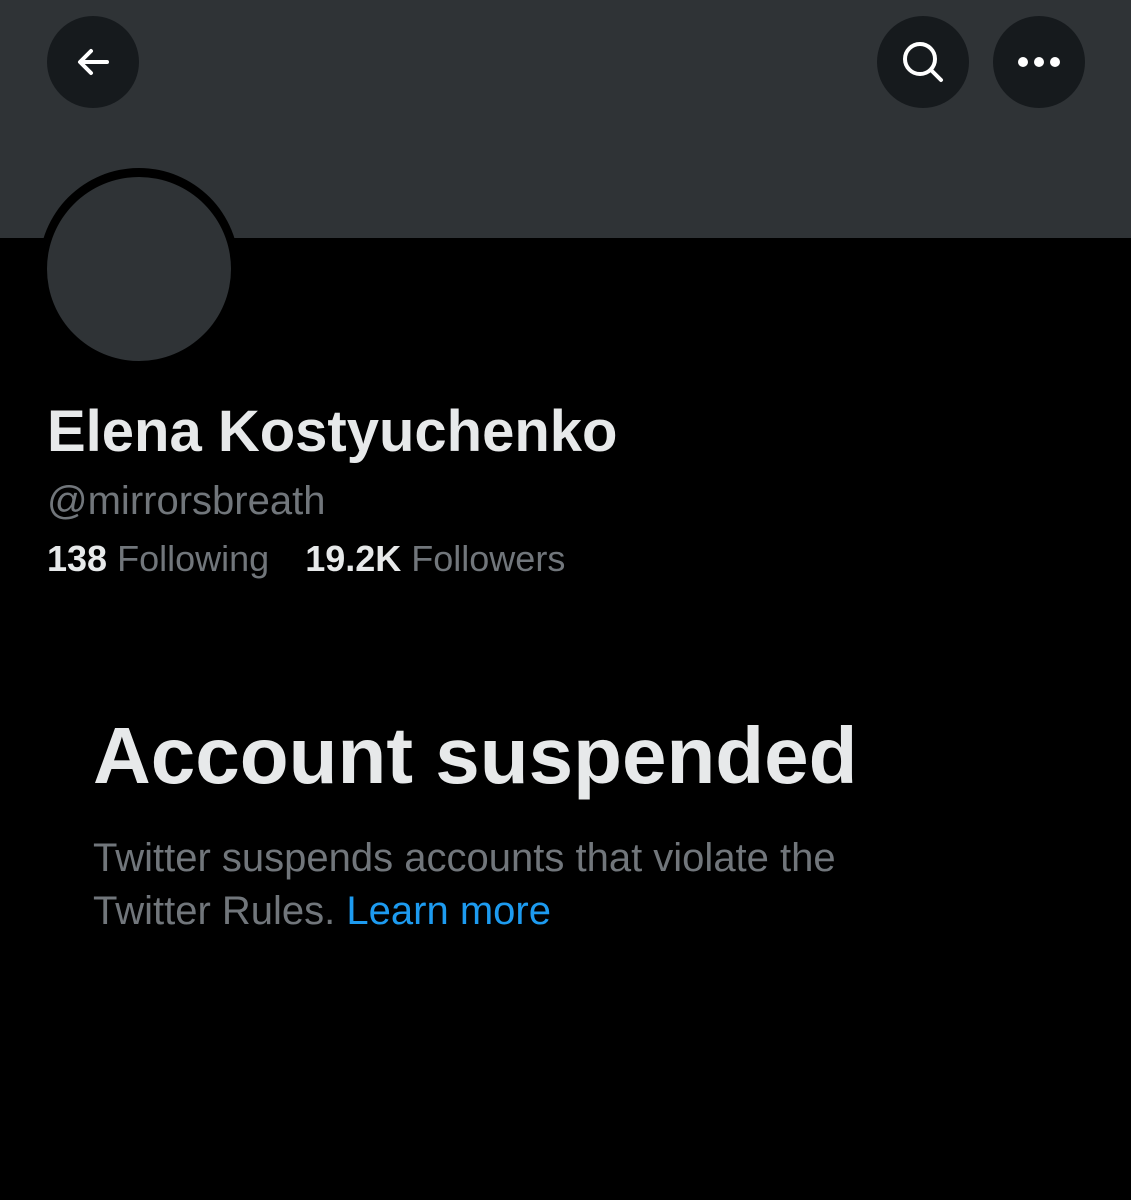  What do you see at coordinates (332, 431) in the screenshot?
I see `display-name: Elena Kostyuchenko` at bounding box center [332, 431].